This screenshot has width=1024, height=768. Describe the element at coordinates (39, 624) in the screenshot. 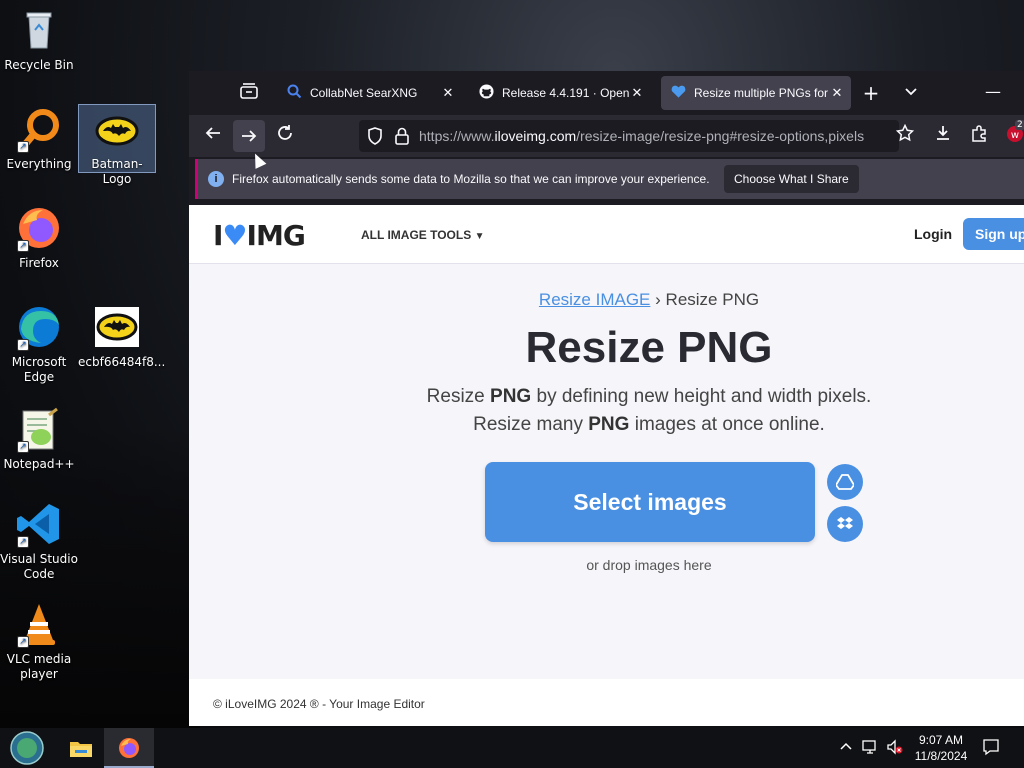

I see `vlc-icon: ↗` at that location.